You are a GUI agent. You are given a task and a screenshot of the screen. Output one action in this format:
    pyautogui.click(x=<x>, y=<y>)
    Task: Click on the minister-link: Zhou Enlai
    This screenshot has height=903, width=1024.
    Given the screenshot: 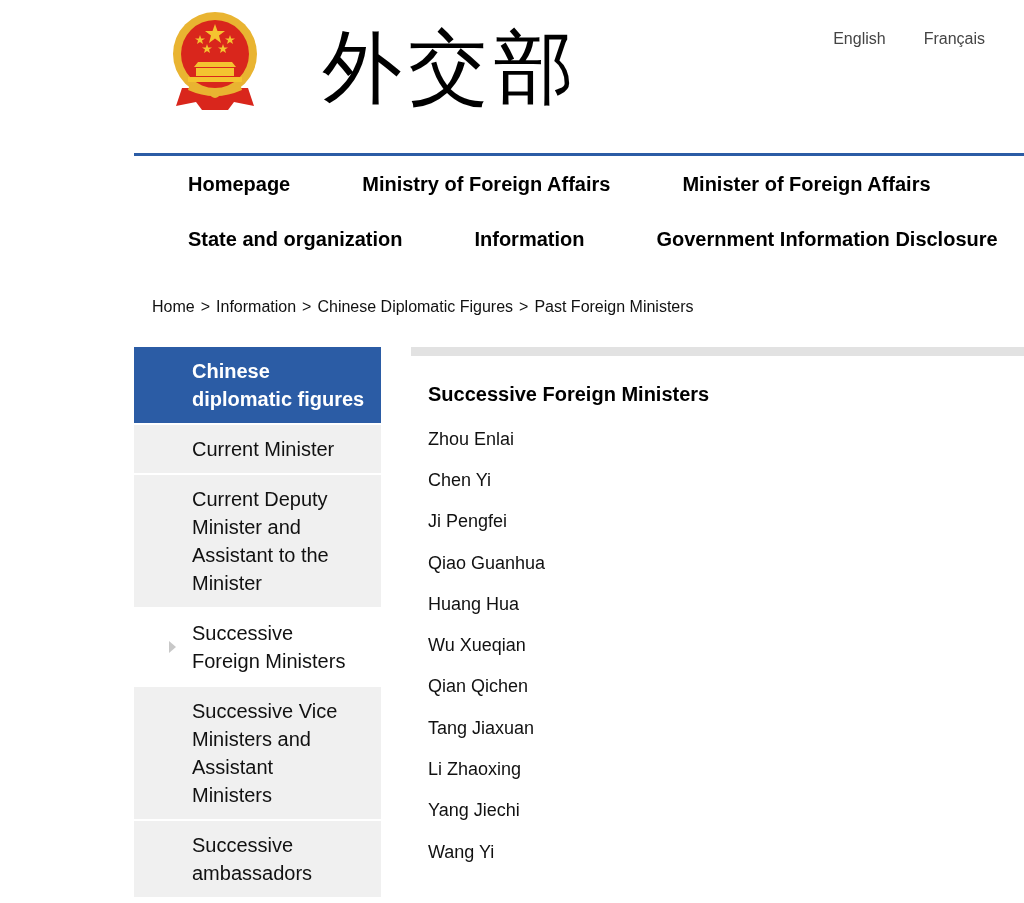 What is the action you would take?
    pyautogui.click(x=471, y=438)
    